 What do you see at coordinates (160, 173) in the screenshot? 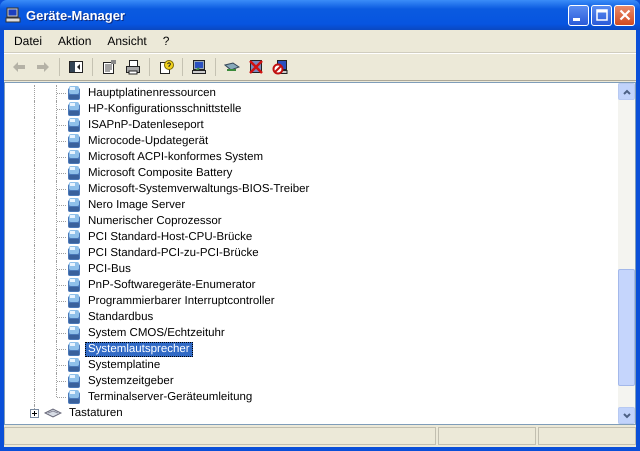
I see `tree-item: Microsoft Composite Battery` at bounding box center [160, 173].